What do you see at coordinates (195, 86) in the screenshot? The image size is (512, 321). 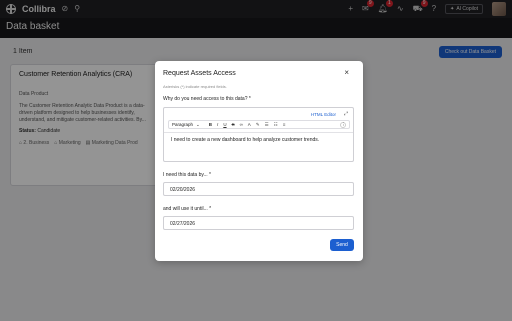 I see `required-fields-hint: Asterisks (*) indicate required fields.` at bounding box center [195, 86].